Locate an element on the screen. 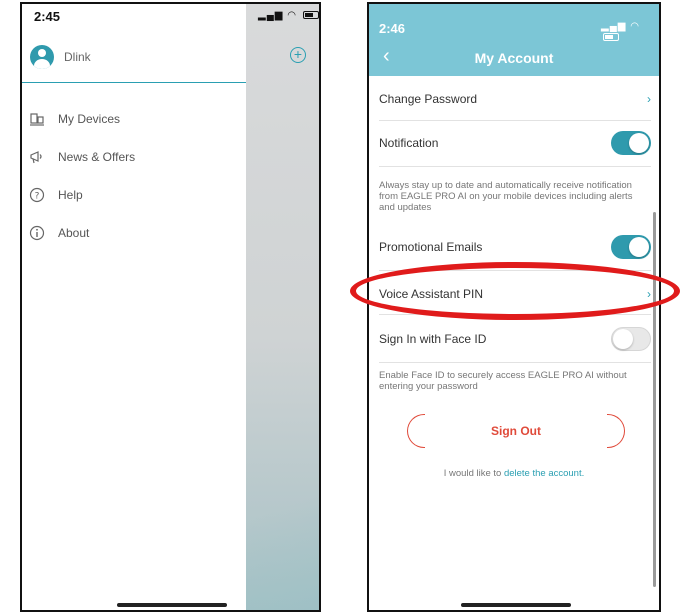 This screenshot has height=613, width=683. delete-account-link: delete the account. is located at coordinates (544, 473).